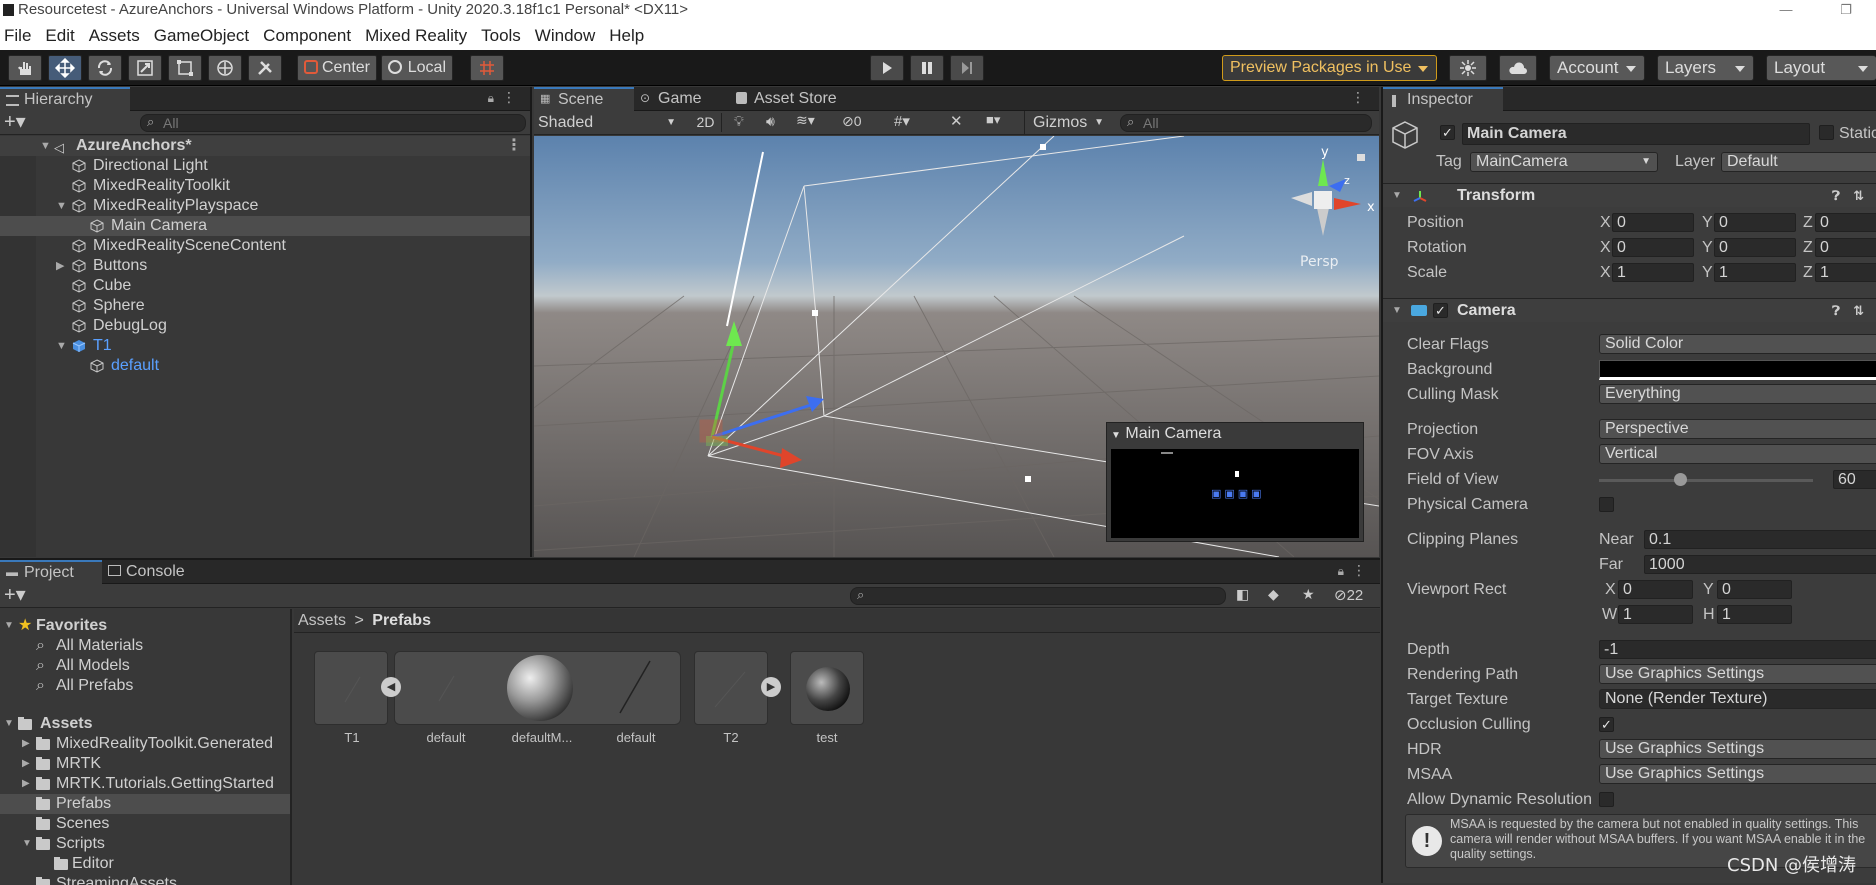 Image resolution: width=1876 pixels, height=885 pixels. What do you see at coordinates (1564, 162) in the screenshot?
I see `tag-dropdown: MainCamera ▼` at bounding box center [1564, 162].